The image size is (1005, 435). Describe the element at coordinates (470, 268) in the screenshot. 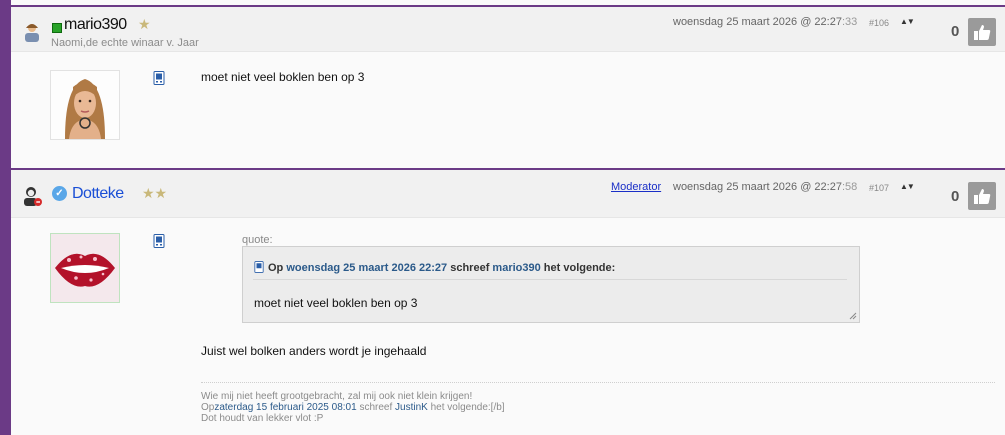

I see `quote-wrote: schreef` at that location.